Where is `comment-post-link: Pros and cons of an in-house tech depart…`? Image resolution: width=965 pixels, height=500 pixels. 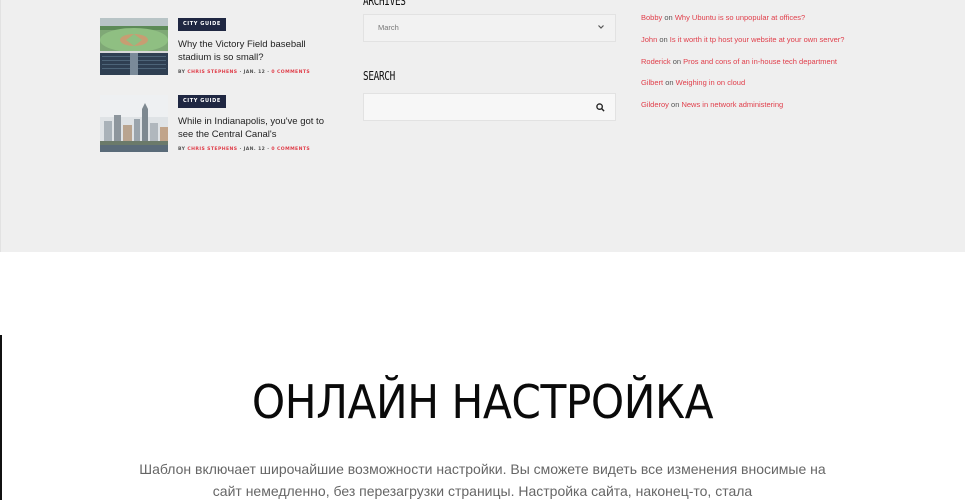
comment-post-link: Pros and cons of an in-house tech depart… is located at coordinates (760, 61).